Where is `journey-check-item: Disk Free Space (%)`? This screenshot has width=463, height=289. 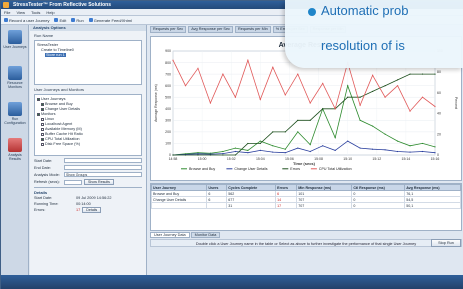 journey-check-item: Disk Free Space (%) is located at coordinates (88, 144).